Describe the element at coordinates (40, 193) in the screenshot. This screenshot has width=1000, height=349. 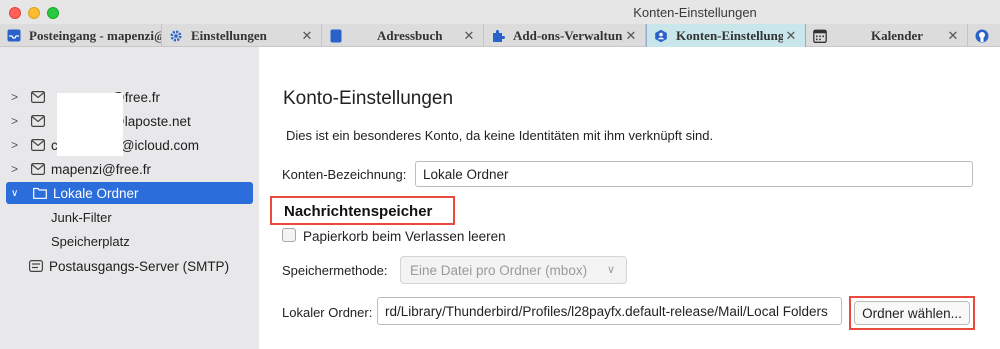
I see `folder-icon` at that location.